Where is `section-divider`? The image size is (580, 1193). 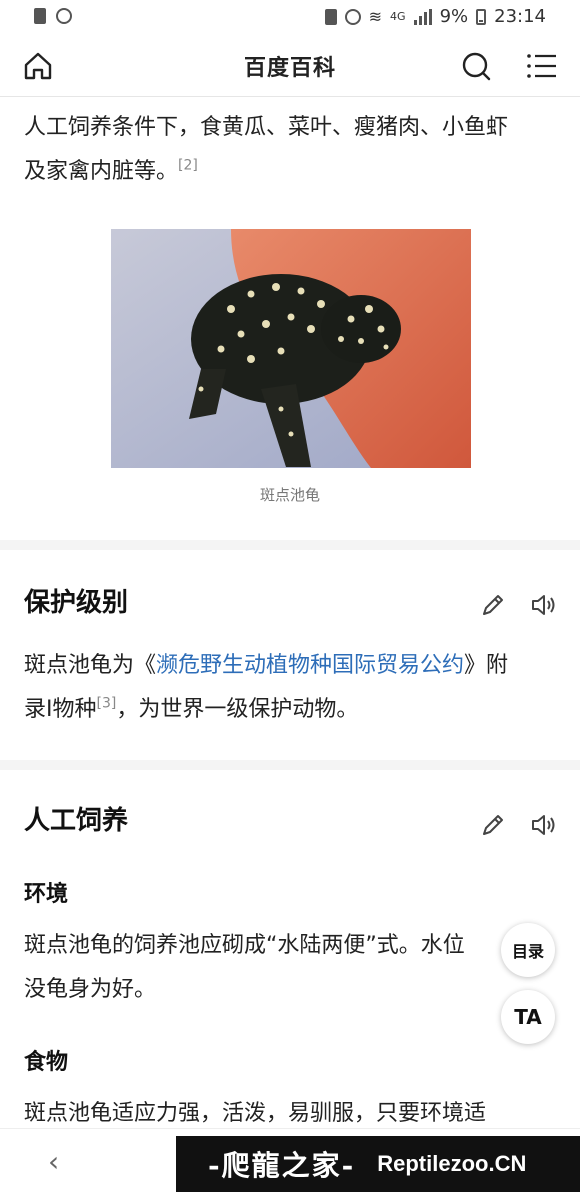 section-divider is located at coordinates (290, 545).